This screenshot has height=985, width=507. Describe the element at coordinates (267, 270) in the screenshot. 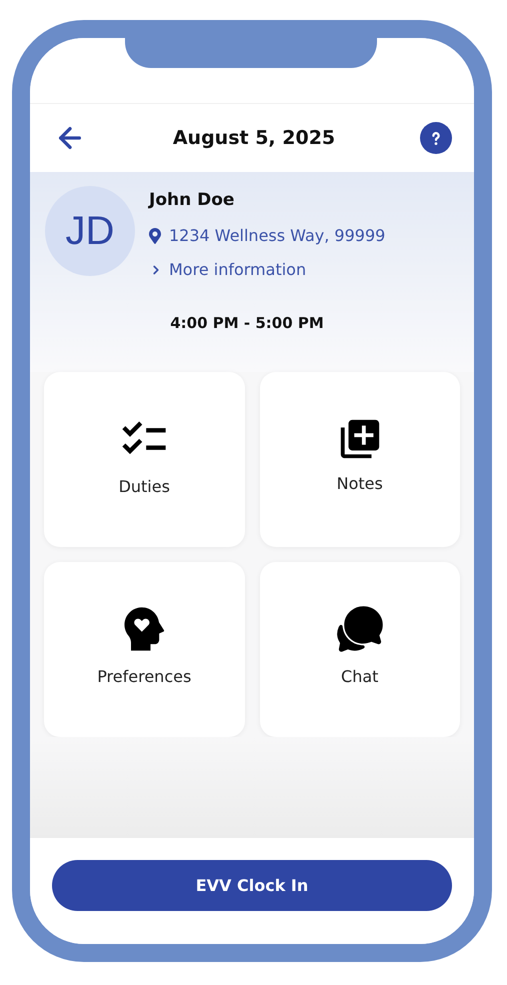

I see `more-information-link: More information` at that location.